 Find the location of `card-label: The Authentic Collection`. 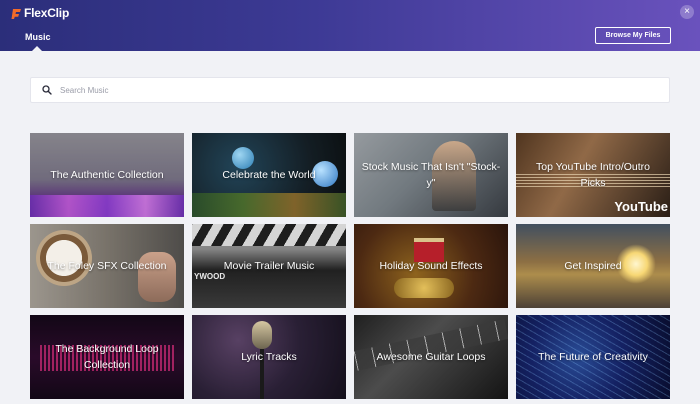

card-label: The Authentic Collection is located at coordinates (107, 175).